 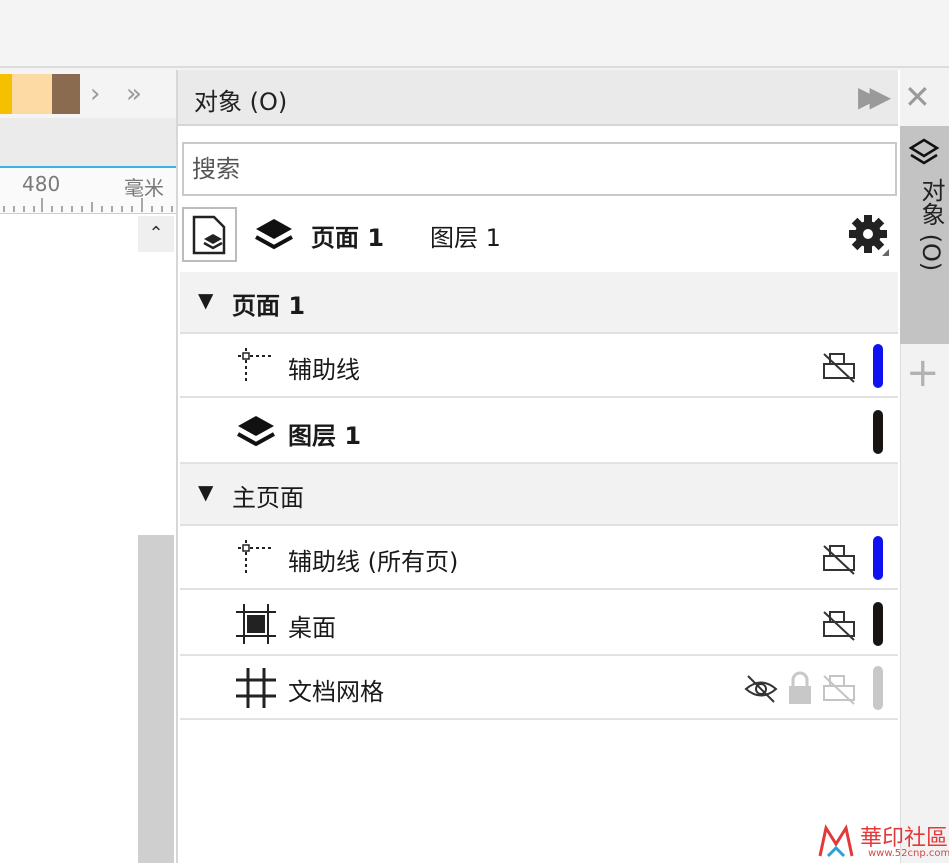 I want to click on desktop-icon, so click(x=256, y=624).